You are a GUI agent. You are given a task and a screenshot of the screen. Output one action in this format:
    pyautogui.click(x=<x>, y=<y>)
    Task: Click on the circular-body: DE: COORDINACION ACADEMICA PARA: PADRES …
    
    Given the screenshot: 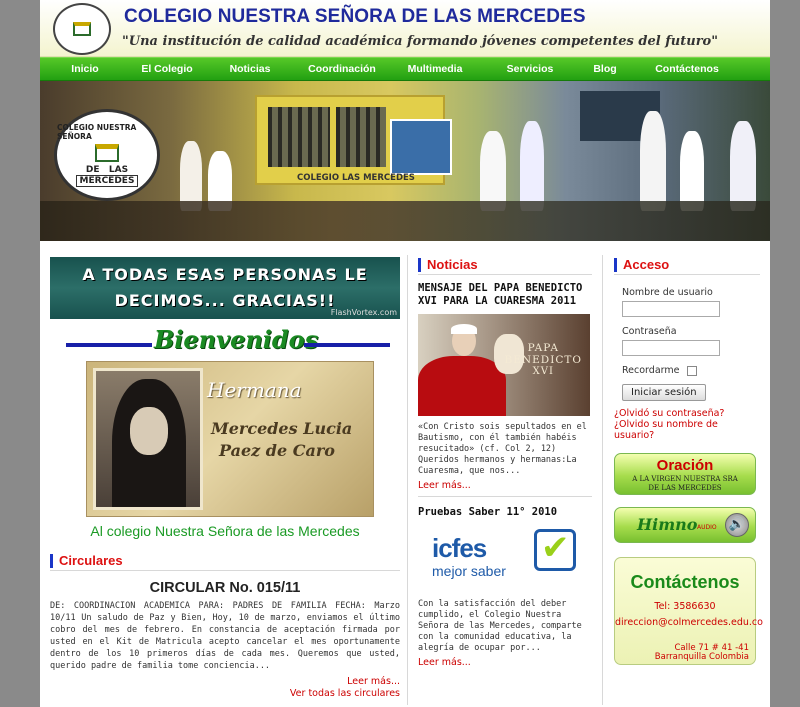 What is the action you would take?
    pyautogui.click(x=225, y=636)
    